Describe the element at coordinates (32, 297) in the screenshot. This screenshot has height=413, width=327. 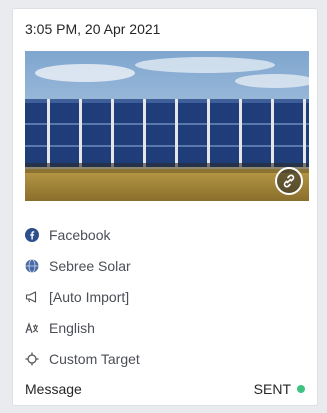
I see `megaphone-icon` at that location.